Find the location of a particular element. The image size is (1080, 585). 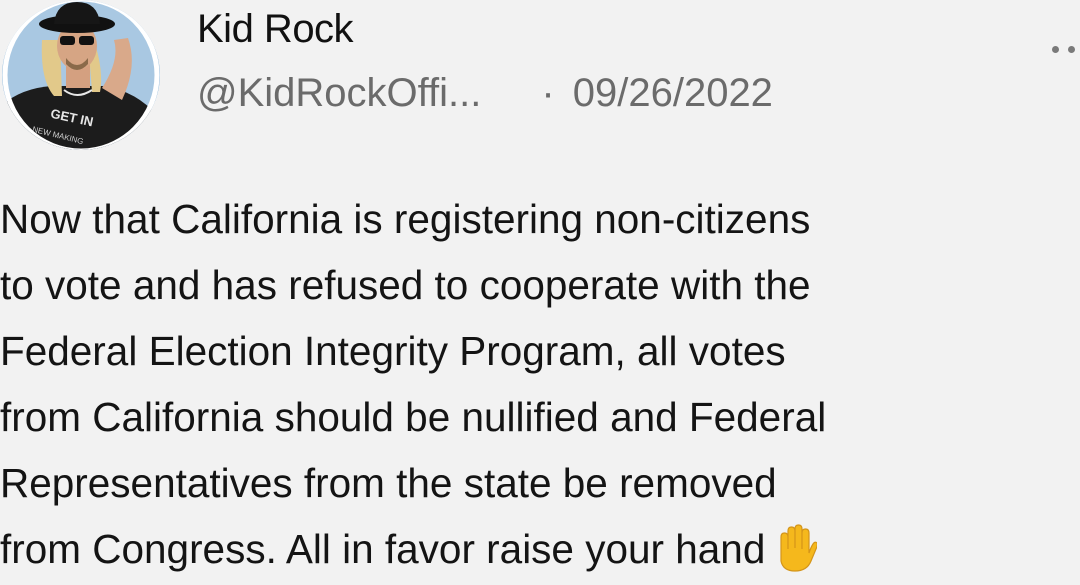

avatar: GET IN NEW MAKING is located at coordinates (81, 75).